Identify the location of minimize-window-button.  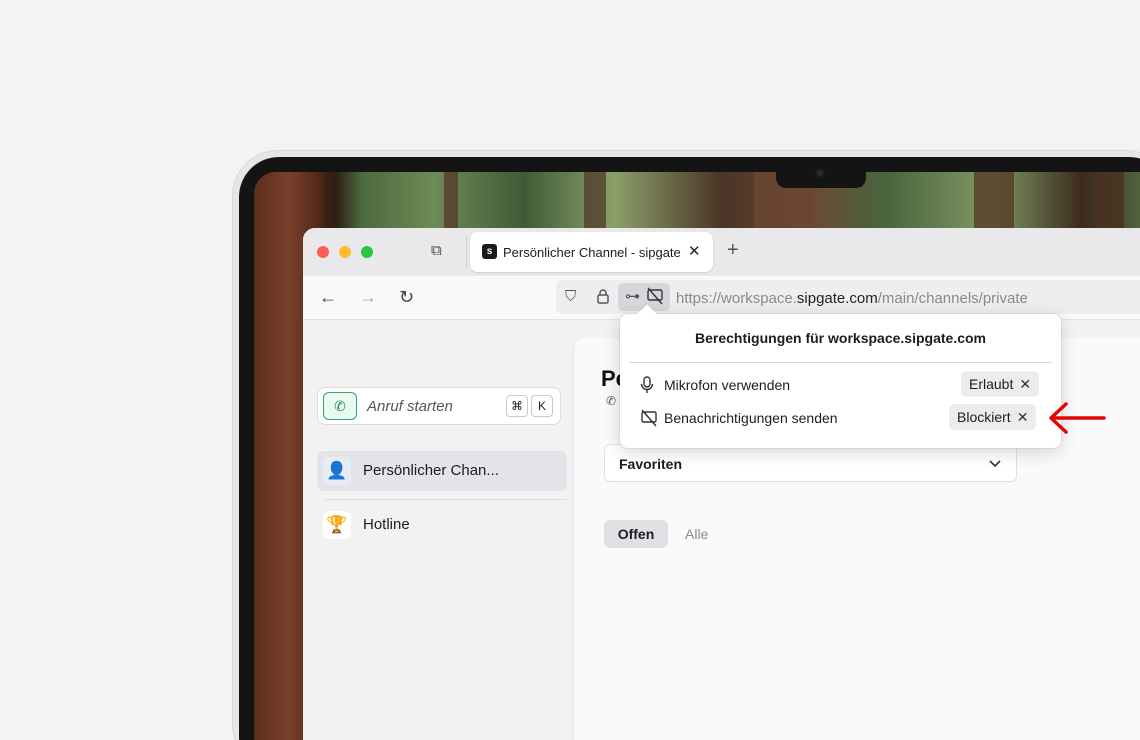
(345, 252).